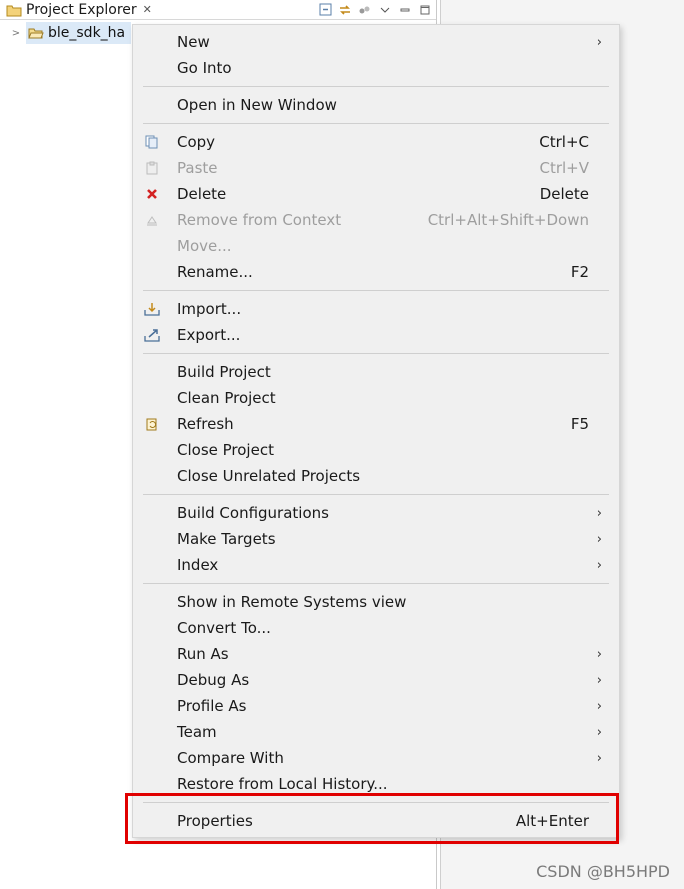 The height and width of the screenshot is (889, 684). I want to click on menu-label: Build Configurations, so click(253, 513).